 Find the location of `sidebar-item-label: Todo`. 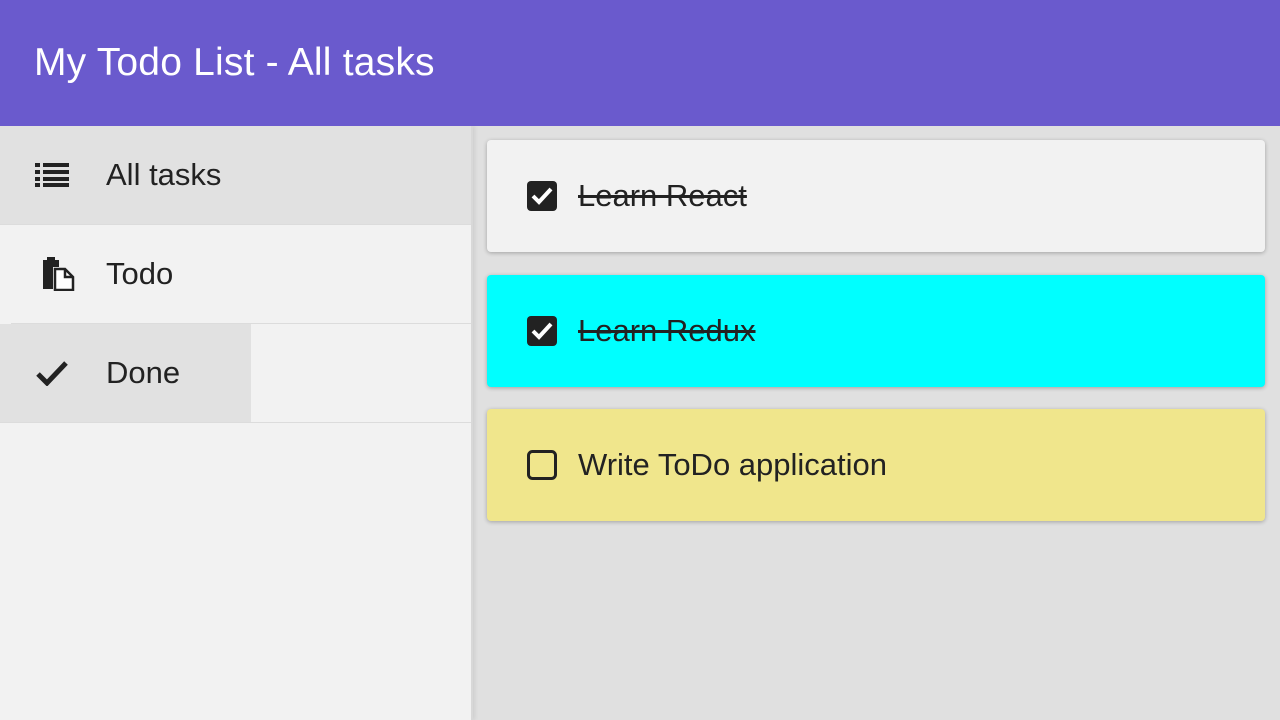

sidebar-item-label: Todo is located at coordinates (140, 273).